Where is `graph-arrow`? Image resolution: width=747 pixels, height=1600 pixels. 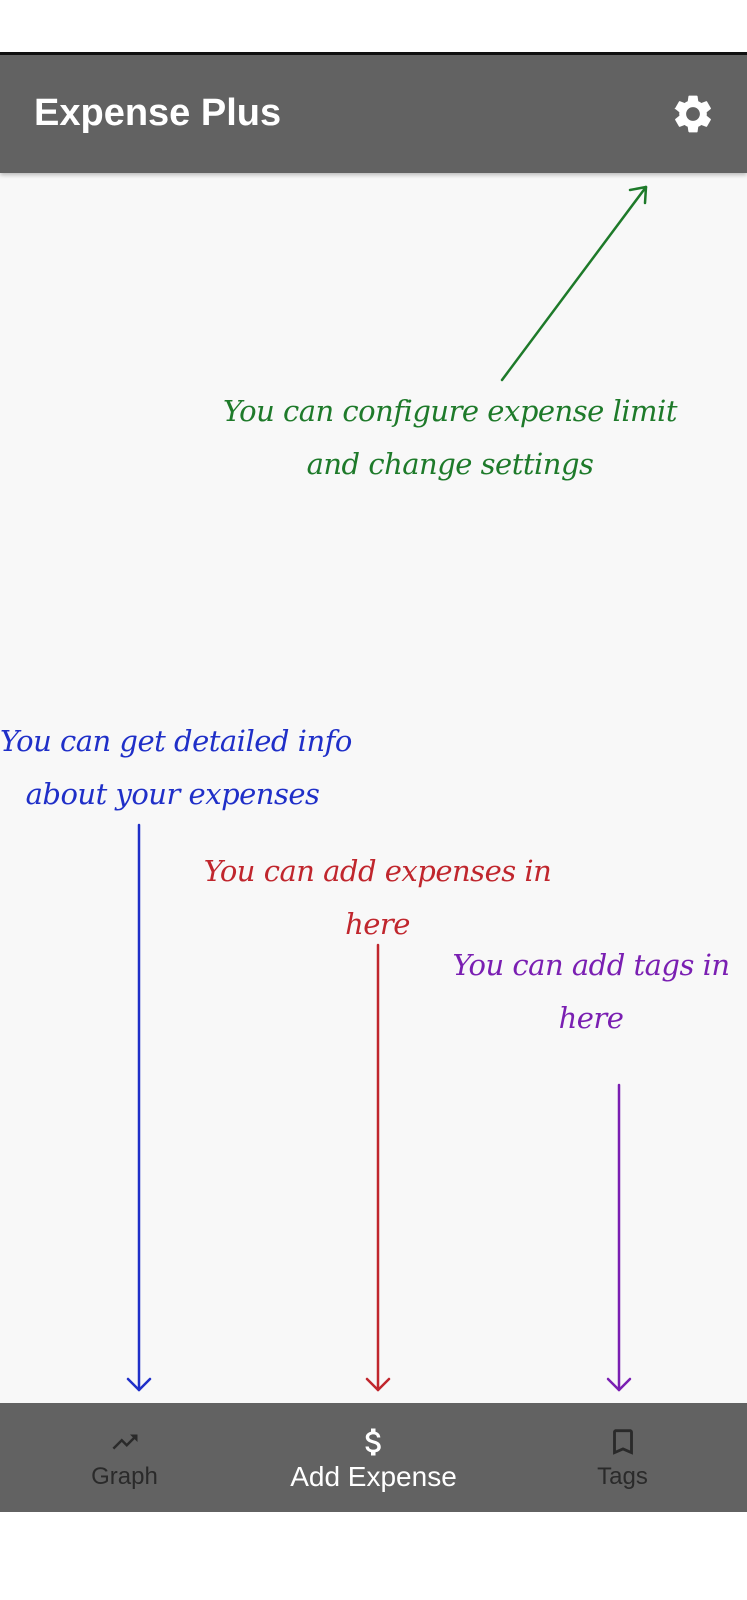
graph-arrow is located at coordinates (139, 1107).